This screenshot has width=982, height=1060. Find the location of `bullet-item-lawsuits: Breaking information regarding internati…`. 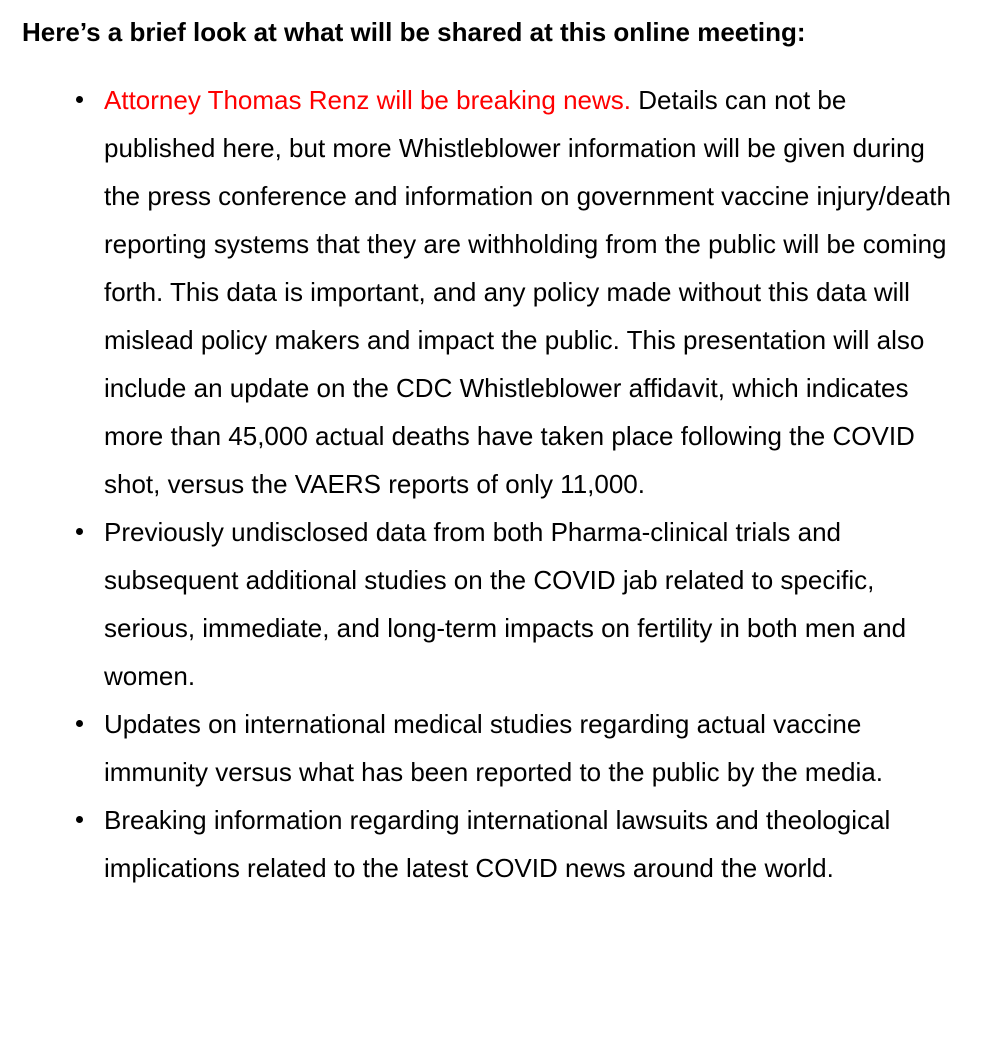

bullet-item-lawsuits: Breaking information regarding internati… is located at coordinates (520, 844).